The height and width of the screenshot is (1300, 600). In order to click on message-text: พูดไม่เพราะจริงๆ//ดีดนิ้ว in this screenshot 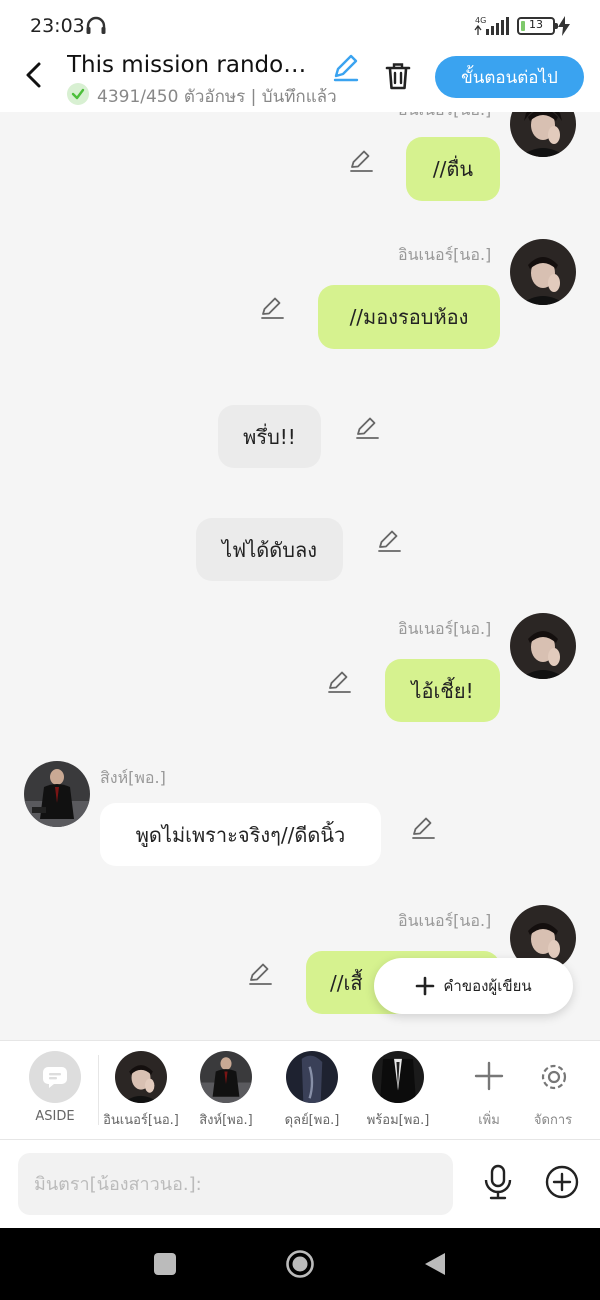, I will do `click(240, 834)`.